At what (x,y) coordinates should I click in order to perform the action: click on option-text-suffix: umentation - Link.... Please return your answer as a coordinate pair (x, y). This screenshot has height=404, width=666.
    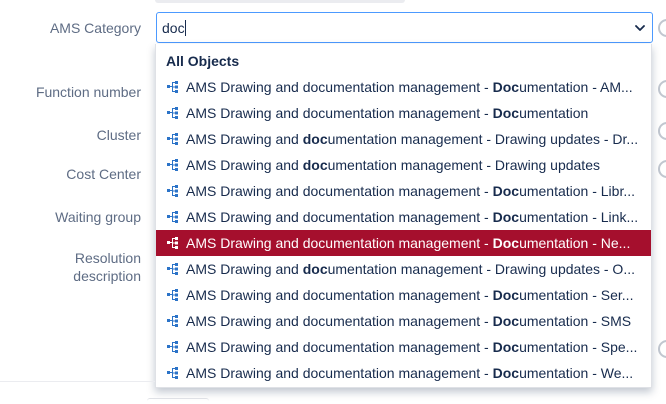
    Looking at the image, I should click on (579, 217).